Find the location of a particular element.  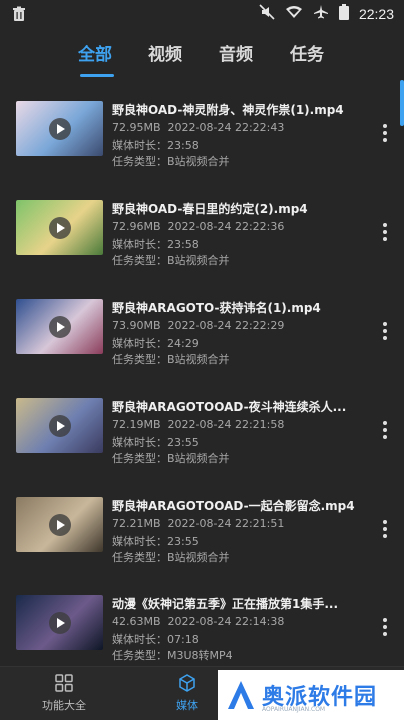

battery-icon is located at coordinates (343, 14).